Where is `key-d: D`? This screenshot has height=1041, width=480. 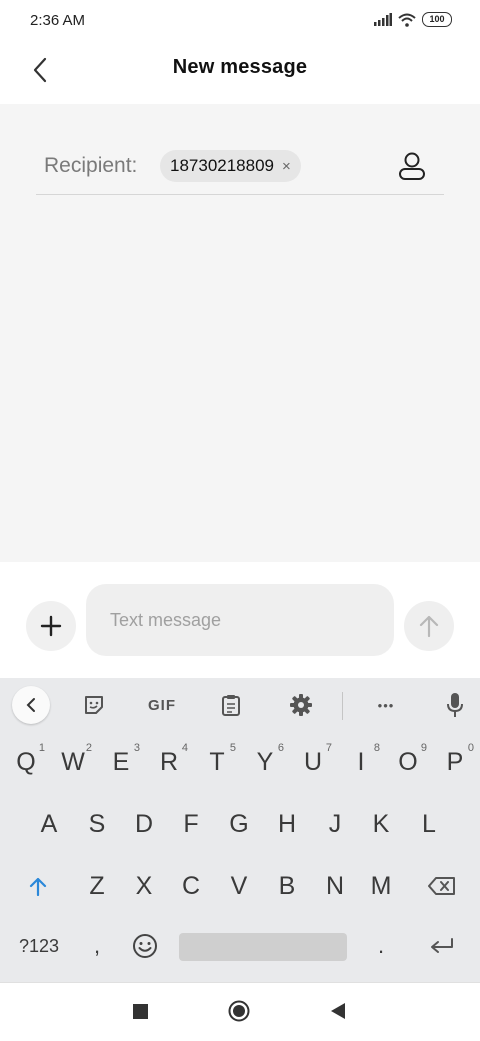 key-d: D is located at coordinates (144, 824).